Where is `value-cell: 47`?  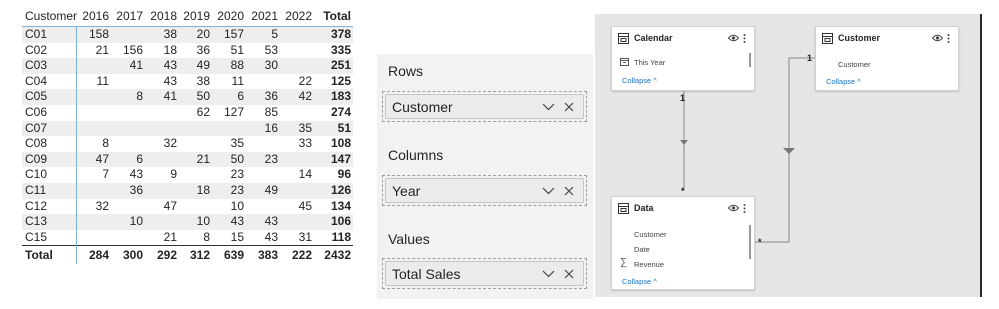 value-cell: 47 is located at coordinates (170, 205).